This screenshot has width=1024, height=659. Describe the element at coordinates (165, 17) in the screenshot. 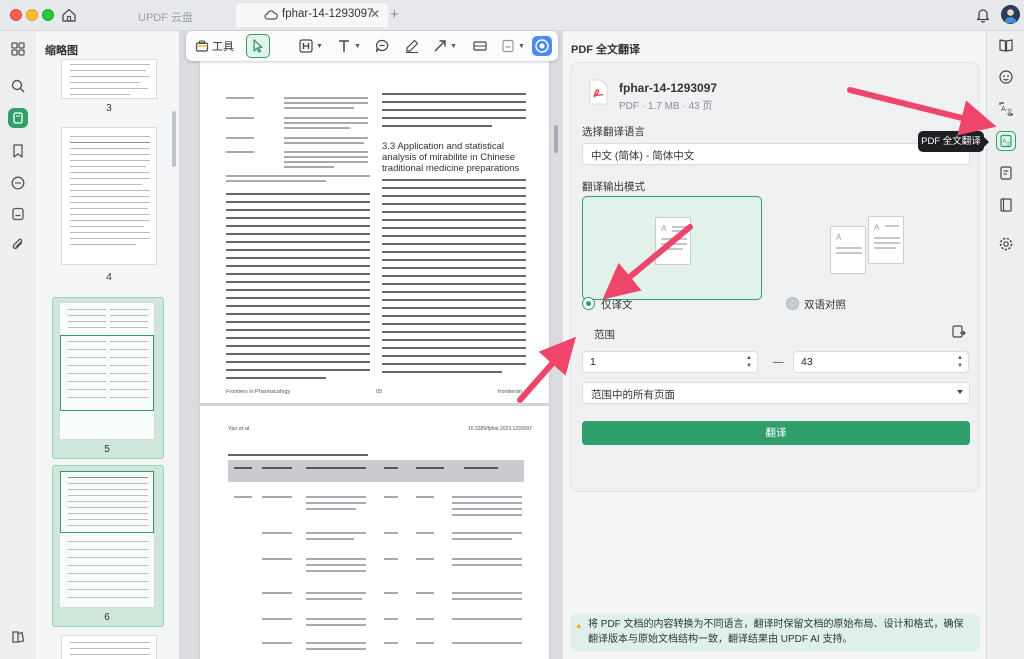

I see `tab-cloud: UPDF 云盘` at that location.